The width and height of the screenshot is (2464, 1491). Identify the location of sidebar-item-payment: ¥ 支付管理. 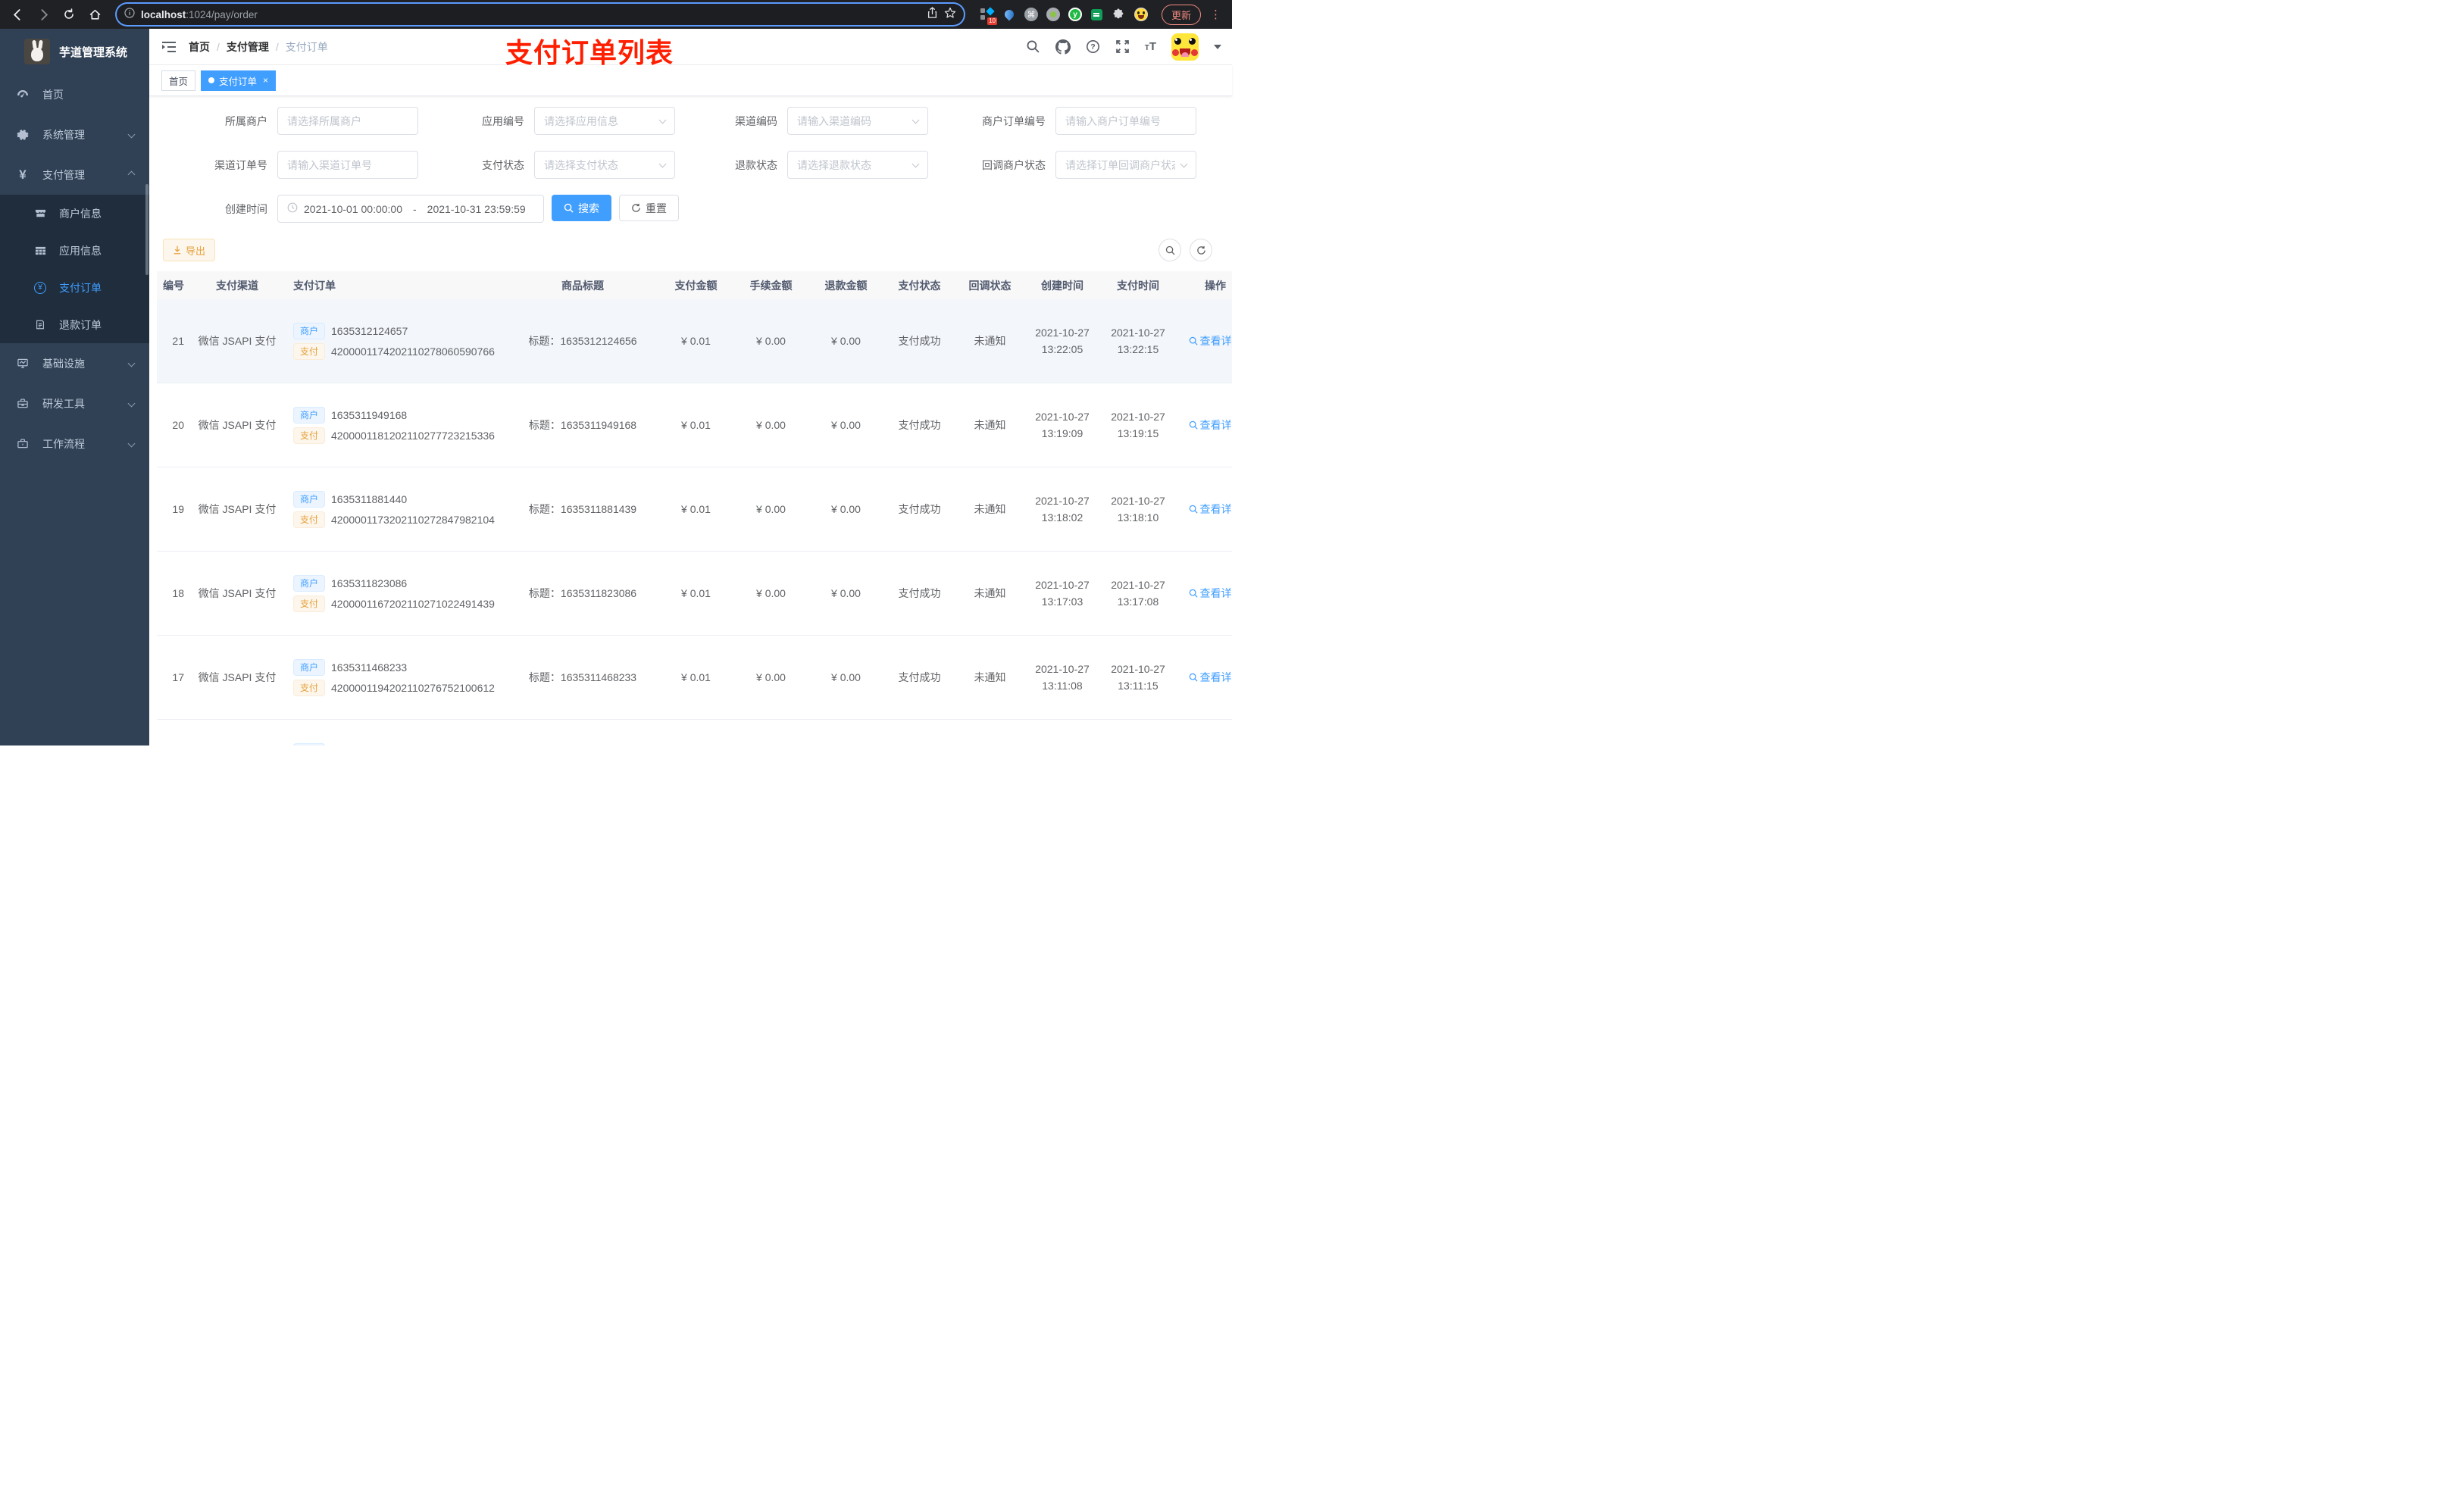
(74, 175).